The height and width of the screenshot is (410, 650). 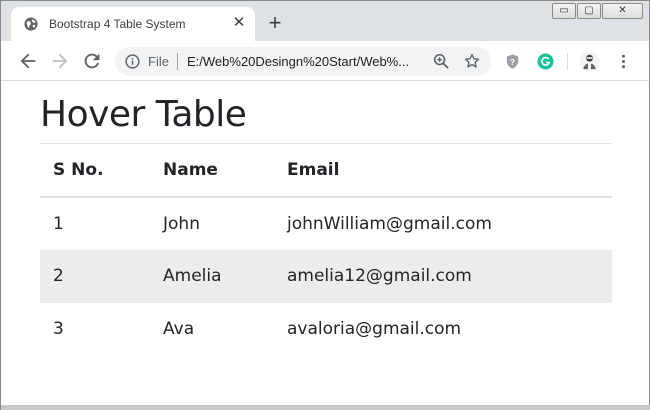 I want to click on tab-title: Bootstrap 4 Table System, so click(x=117, y=24).